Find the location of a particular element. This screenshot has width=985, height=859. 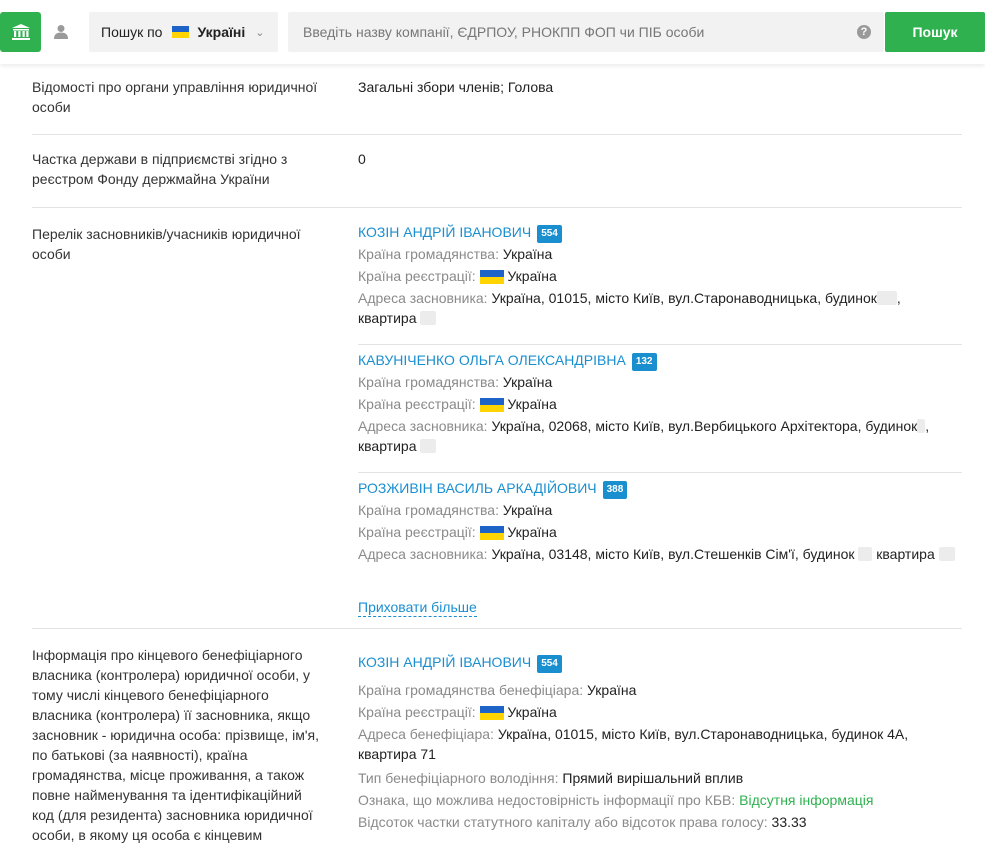

beneficiary-address-label: Адреса бенефіціара: is located at coordinates (426, 734).